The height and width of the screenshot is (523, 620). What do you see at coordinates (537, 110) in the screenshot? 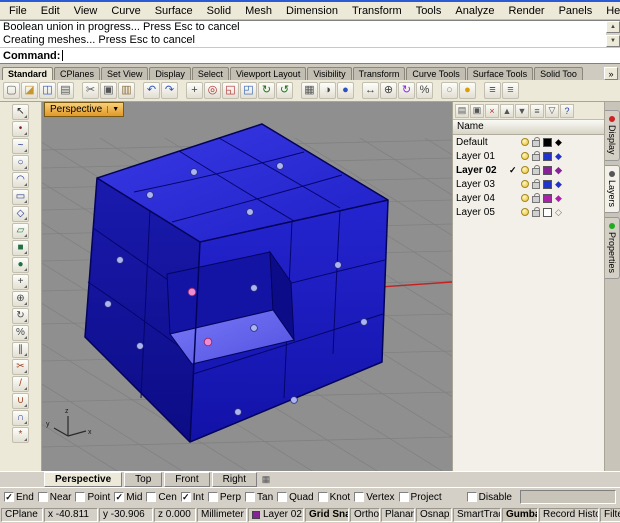
I see `layer-tools-button: ≡` at bounding box center [537, 110].